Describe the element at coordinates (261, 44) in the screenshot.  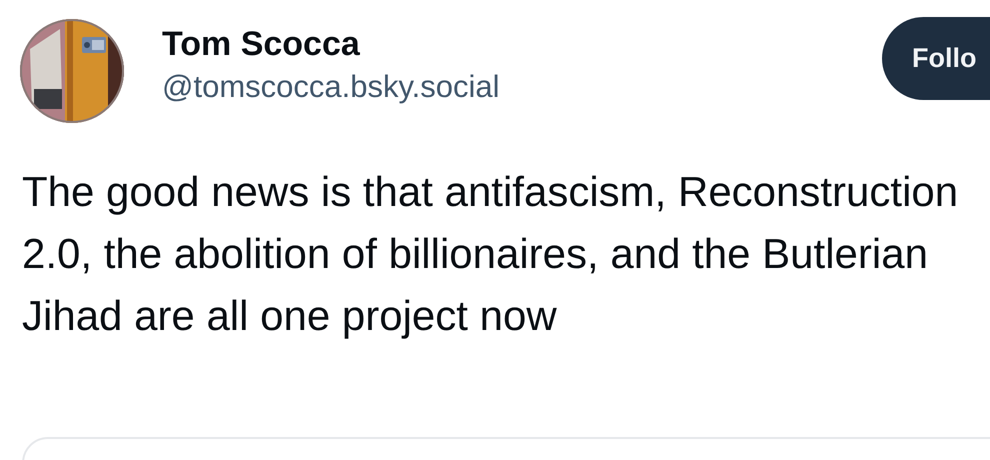
I see `author-name: Tom Scocca` at that location.